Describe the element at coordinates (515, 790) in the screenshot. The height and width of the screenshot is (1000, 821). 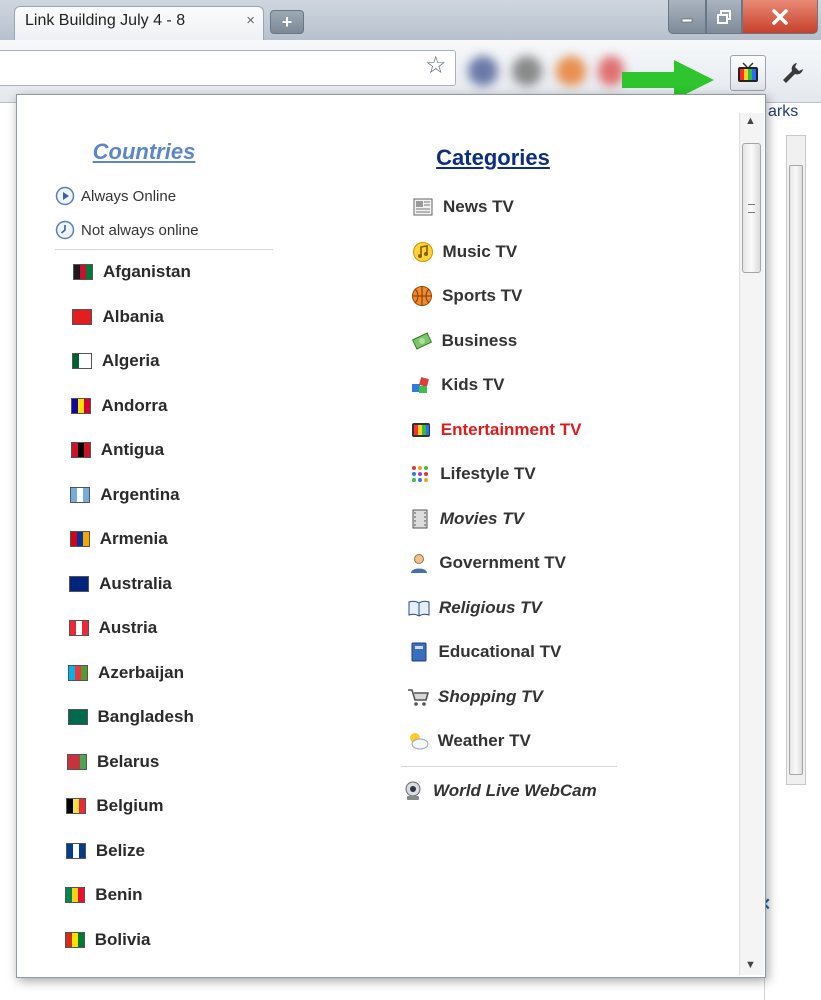
I see `category-label: World Live WebCam` at that location.